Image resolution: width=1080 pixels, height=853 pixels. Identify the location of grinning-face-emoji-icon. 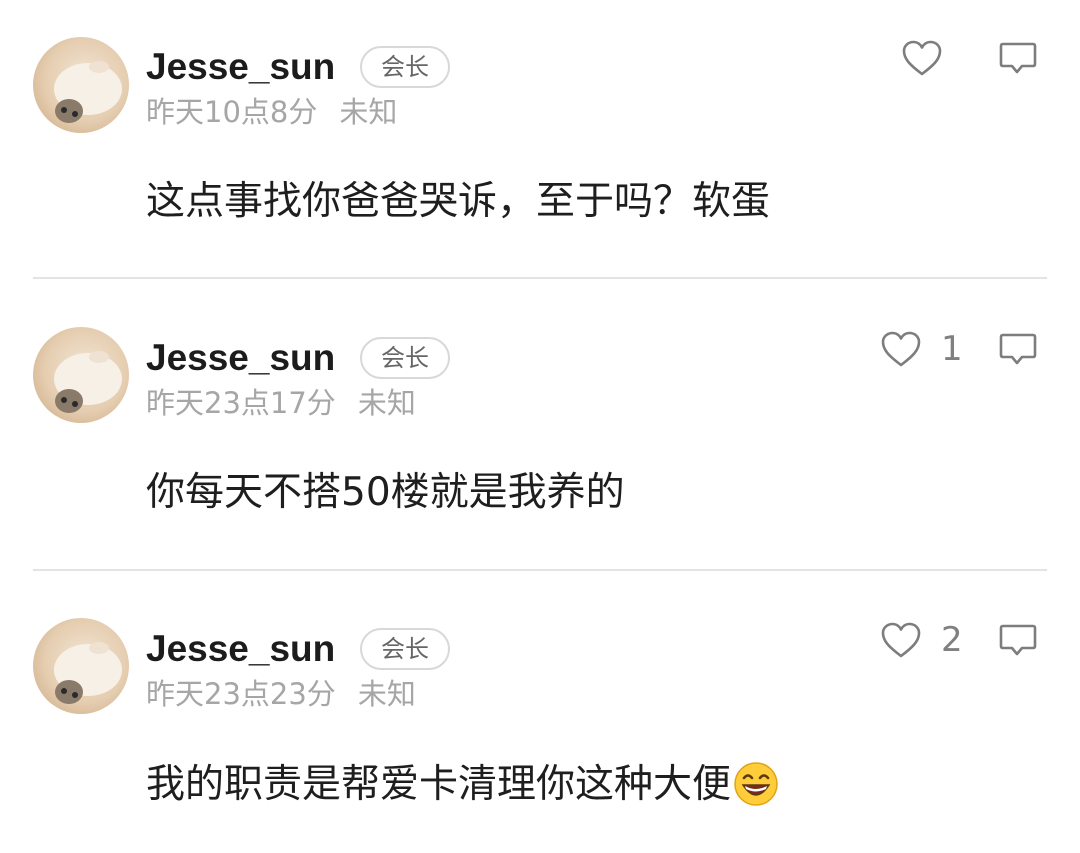
(756, 783).